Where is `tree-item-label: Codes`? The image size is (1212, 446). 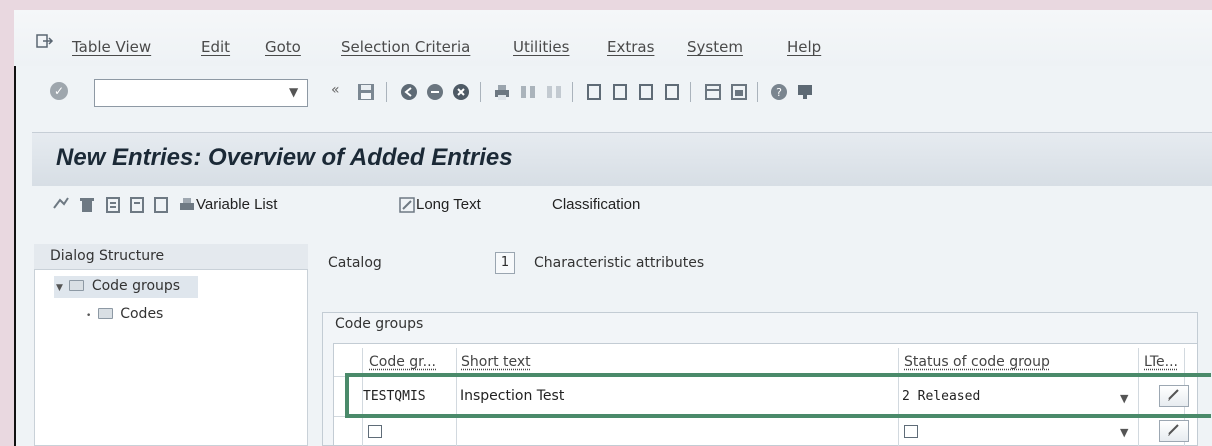 tree-item-label: Codes is located at coordinates (142, 314).